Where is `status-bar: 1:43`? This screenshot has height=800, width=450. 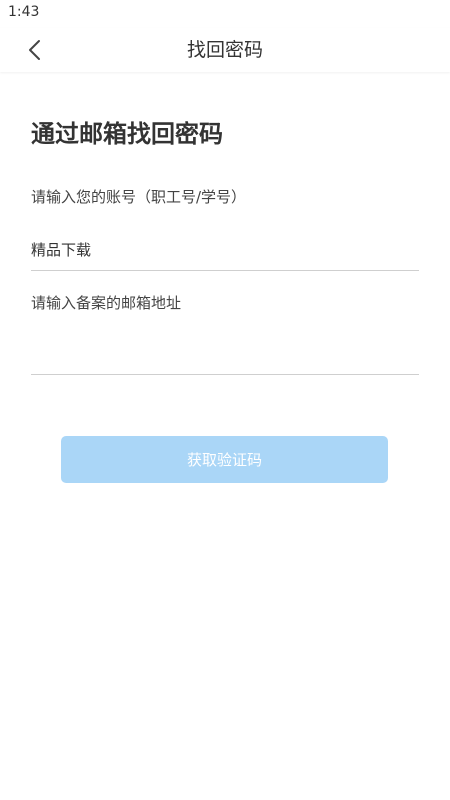 status-bar: 1:43 is located at coordinates (225, 14).